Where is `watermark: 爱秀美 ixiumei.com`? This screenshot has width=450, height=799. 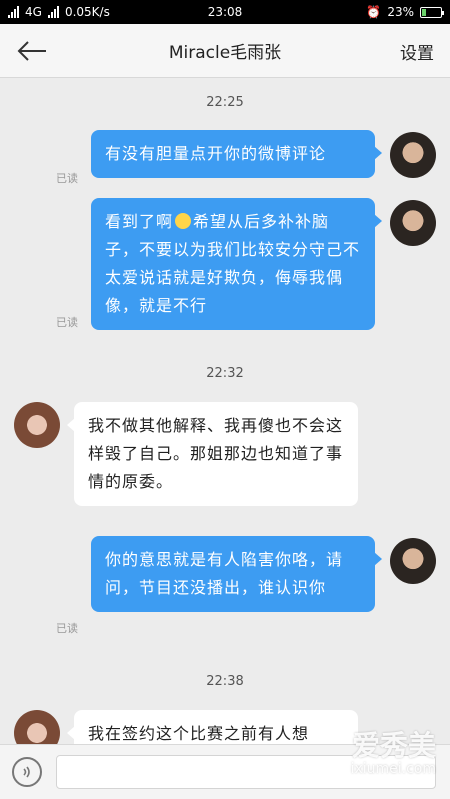
watermark: 爱秀美 ixiumei.com is located at coordinates (393, 753).